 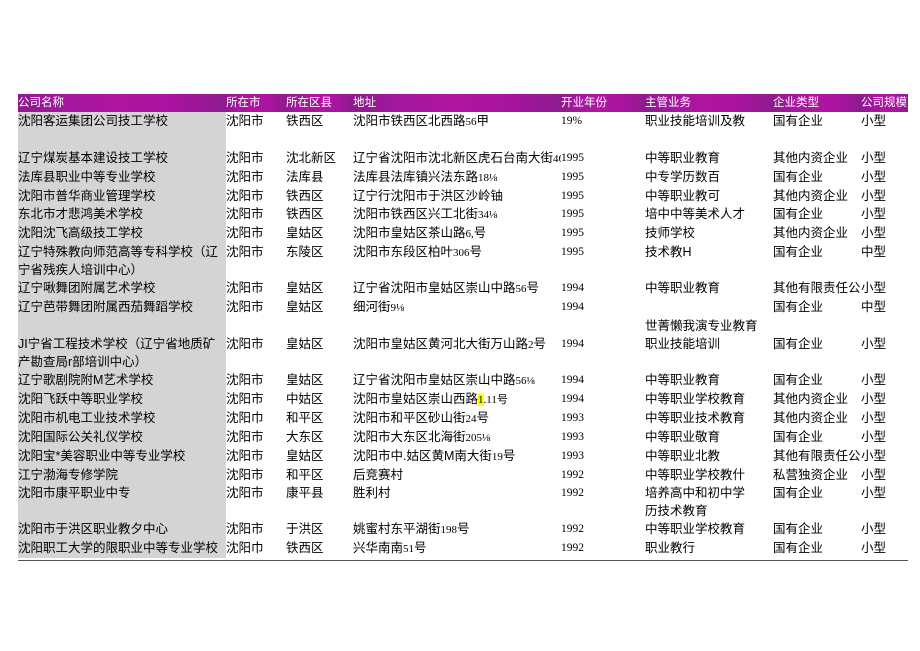 What do you see at coordinates (709, 177) in the screenshot?
I see `cell-business: 中专学历数百` at bounding box center [709, 177].